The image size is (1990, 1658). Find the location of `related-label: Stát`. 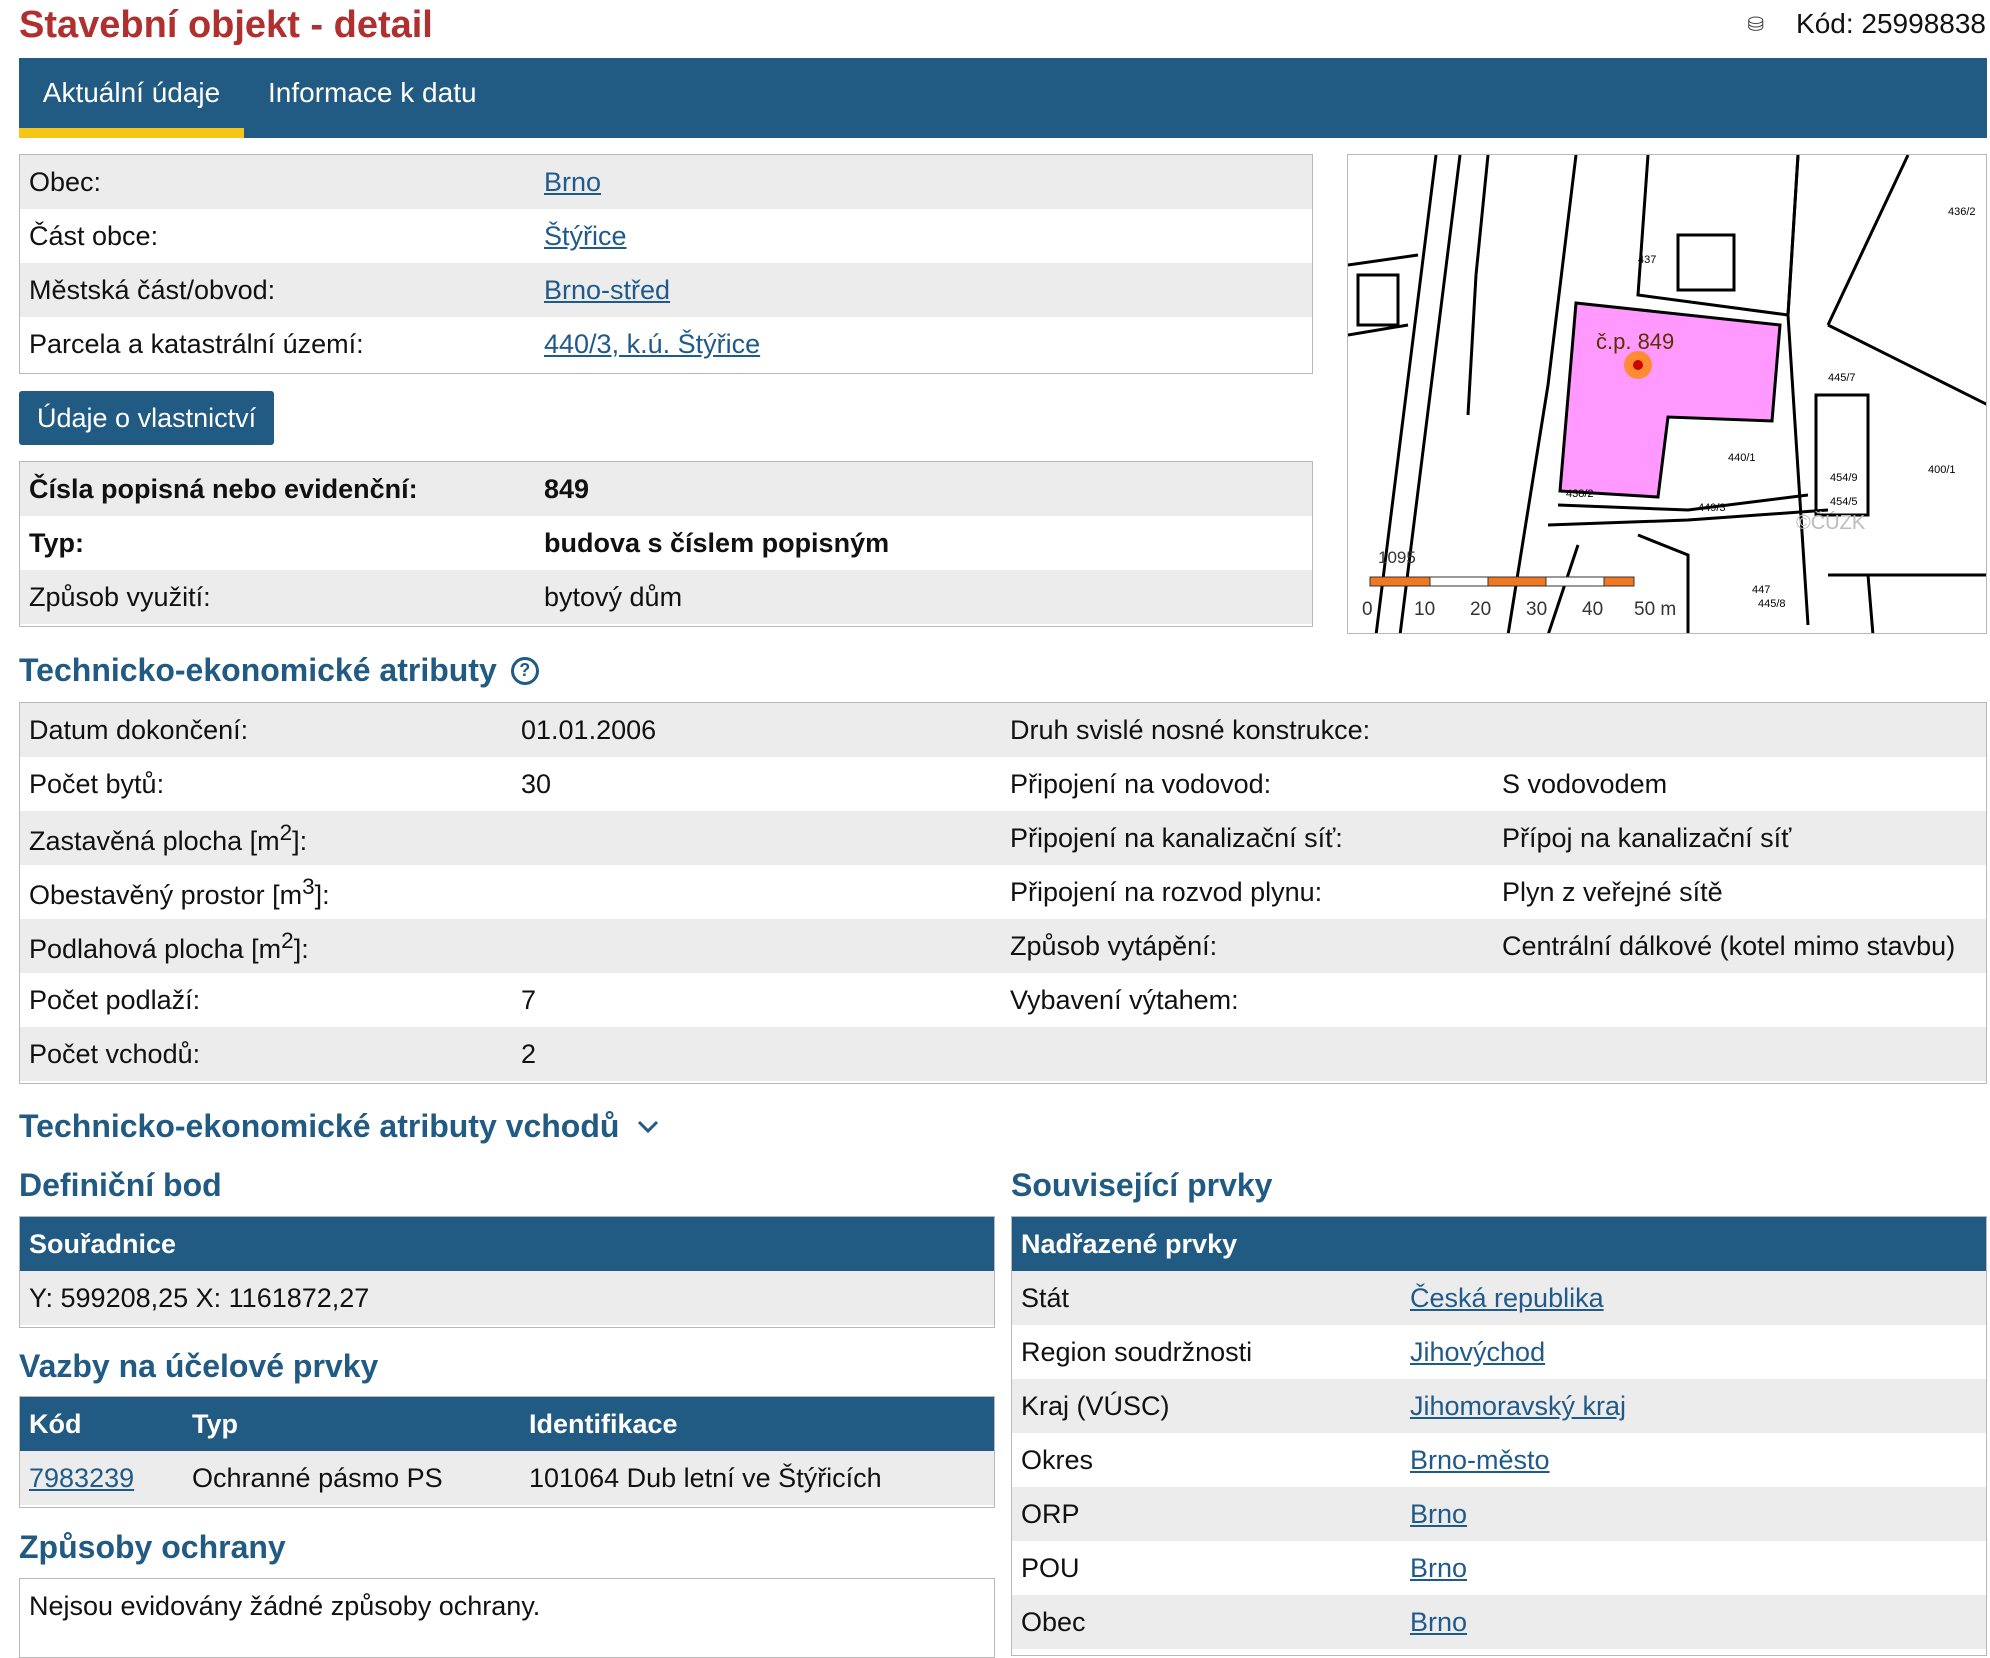

related-label: Stát is located at coordinates (1045, 1297).